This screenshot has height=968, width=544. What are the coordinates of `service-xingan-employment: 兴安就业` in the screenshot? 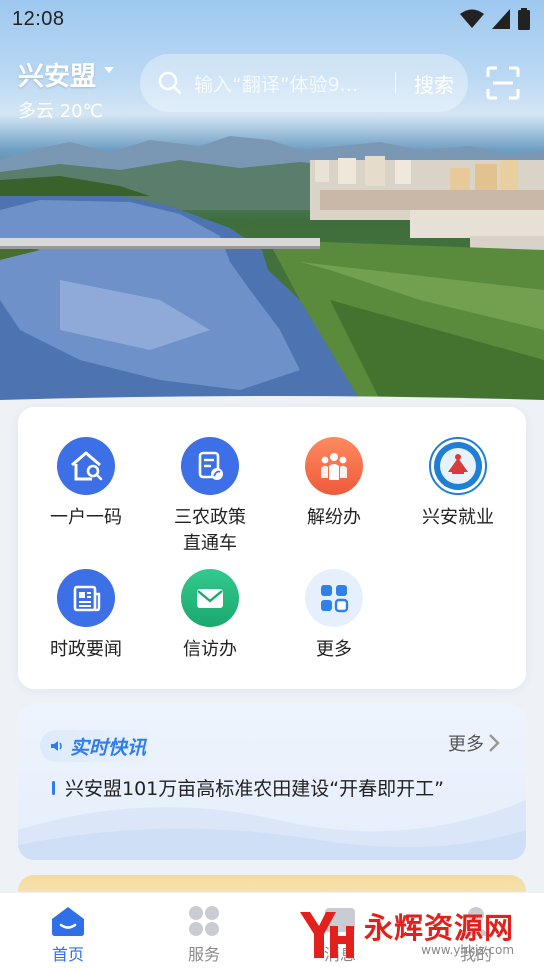 It's located at (458, 484).